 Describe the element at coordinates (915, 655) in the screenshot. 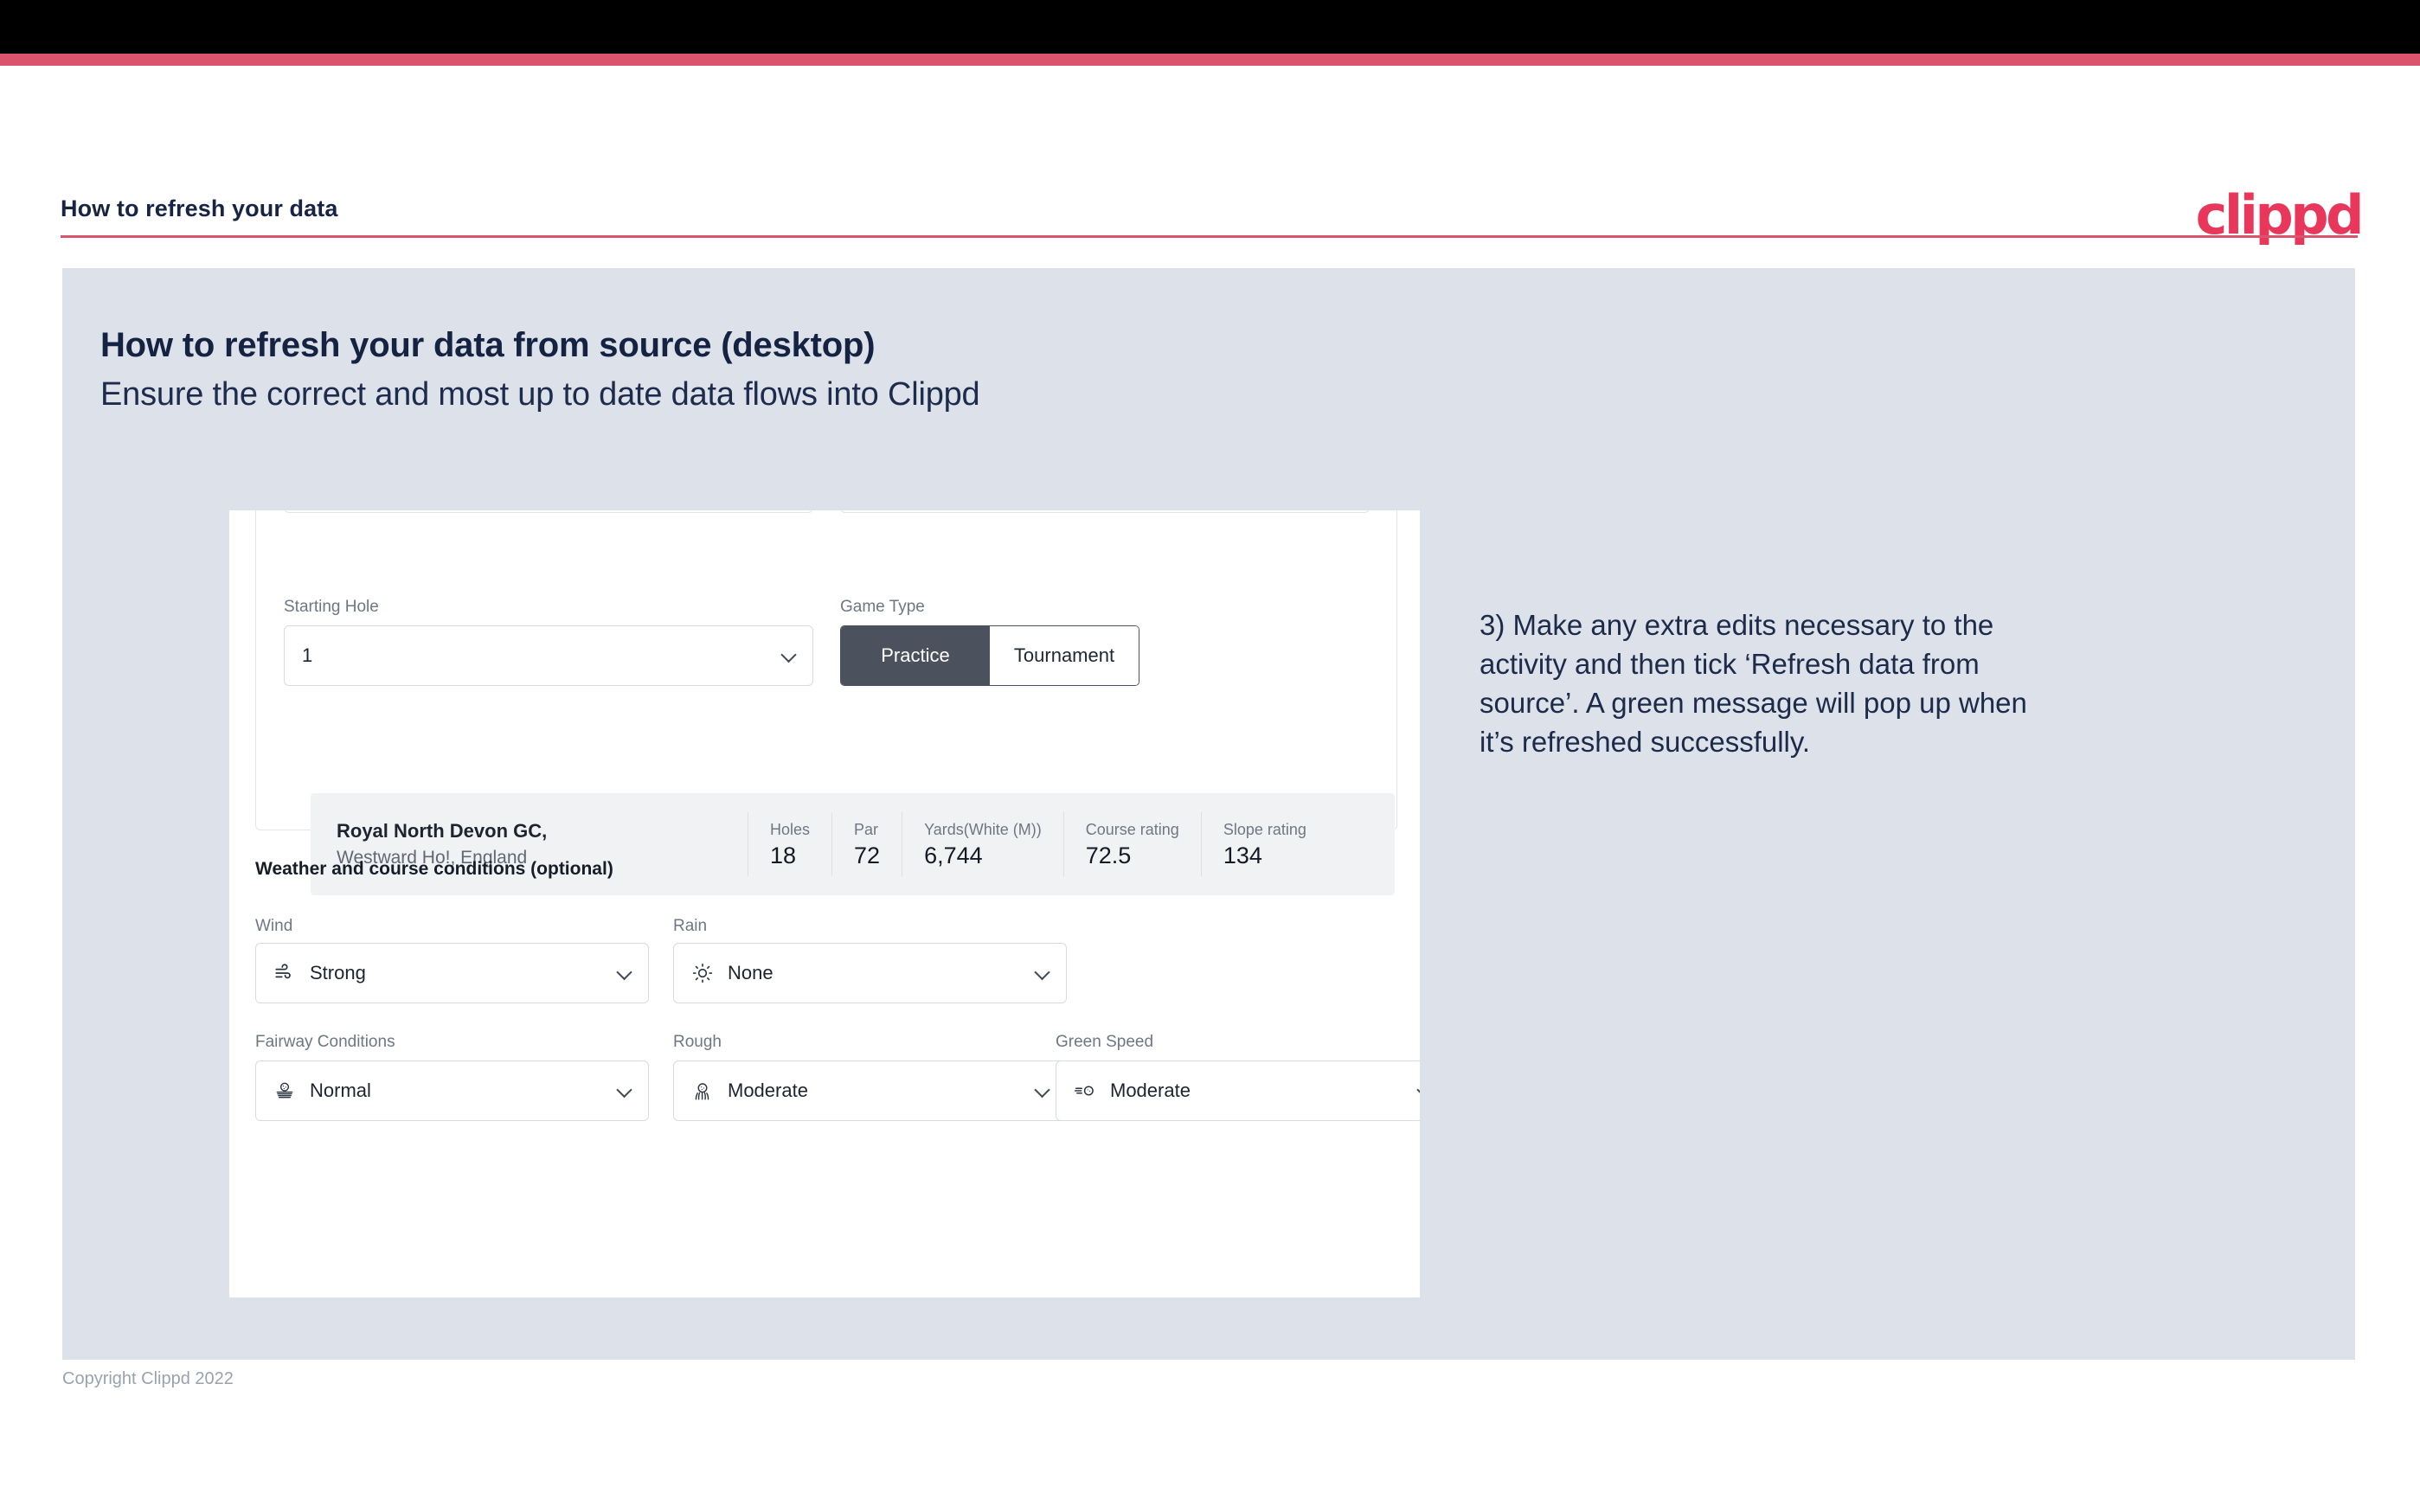

I see `game-type-option-practice: Practice` at that location.